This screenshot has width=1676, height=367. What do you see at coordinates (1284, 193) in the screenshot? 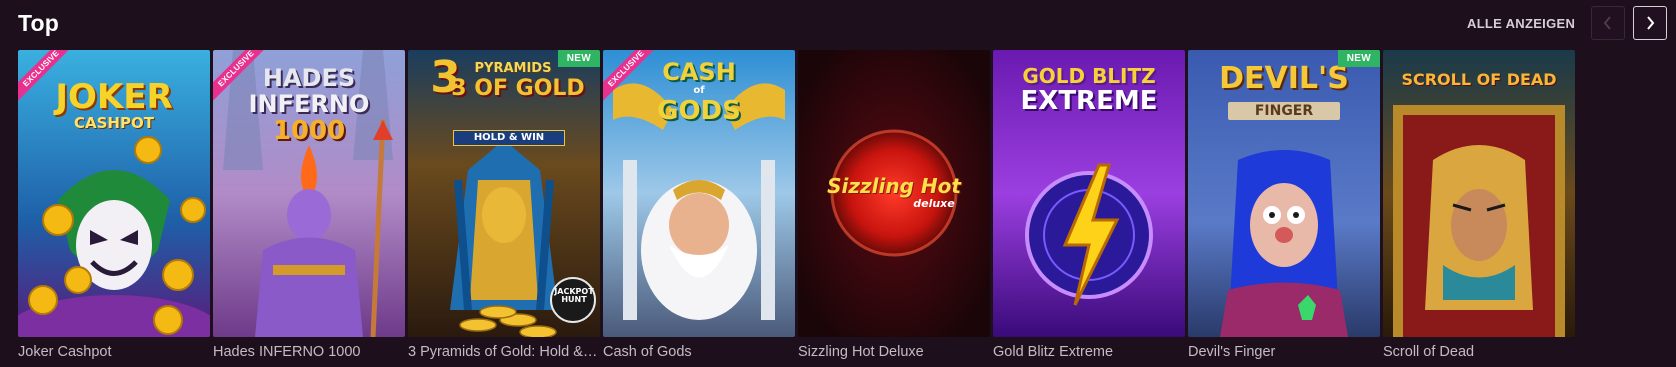
I see `game-thumbnail: DEVIL'S FINGER NEW` at bounding box center [1284, 193].